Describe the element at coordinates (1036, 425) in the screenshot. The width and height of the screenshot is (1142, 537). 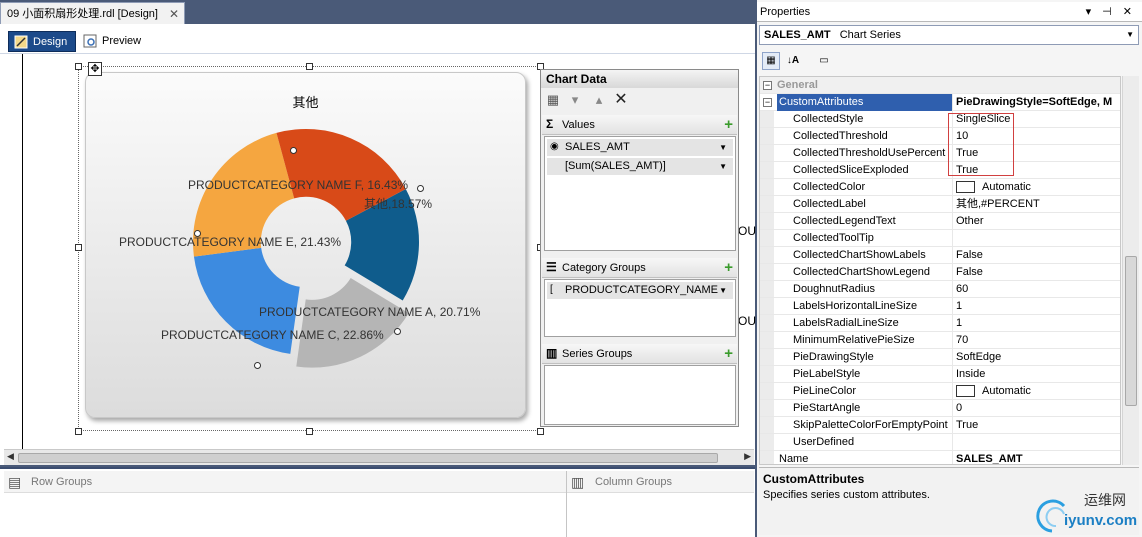
I see `property-value: True` at that location.